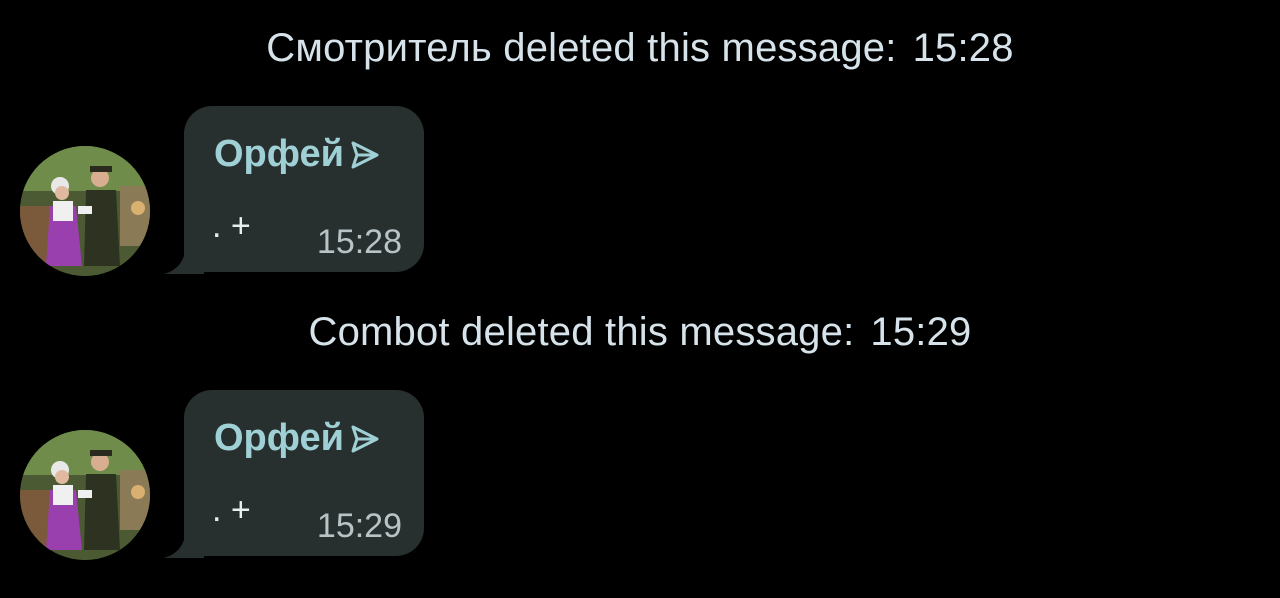 Image resolution: width=1280 pixels, height=598 pixels. I want to click on service-message-time: 15:29, so click(921, 332).